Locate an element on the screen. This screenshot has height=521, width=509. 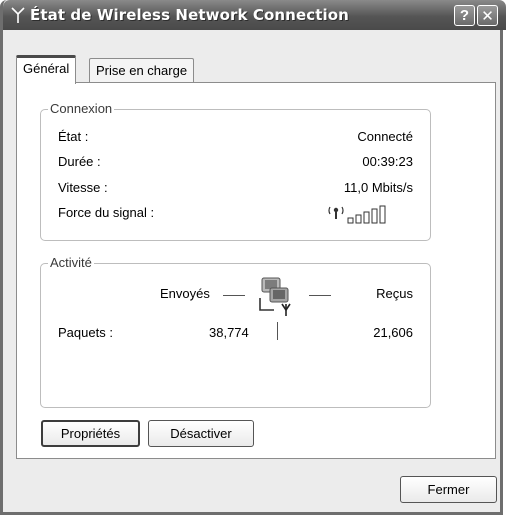
status-label: État : is located at coordinates (73, 136).